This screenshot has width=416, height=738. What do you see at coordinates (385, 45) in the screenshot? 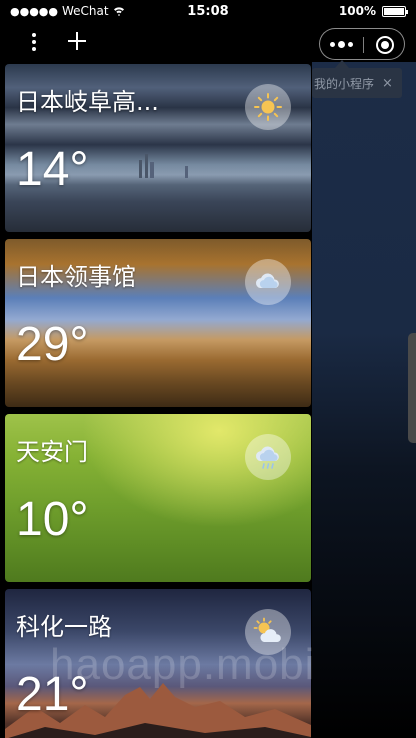
I see `target-circle-icon` at bounding box center [385, 45].